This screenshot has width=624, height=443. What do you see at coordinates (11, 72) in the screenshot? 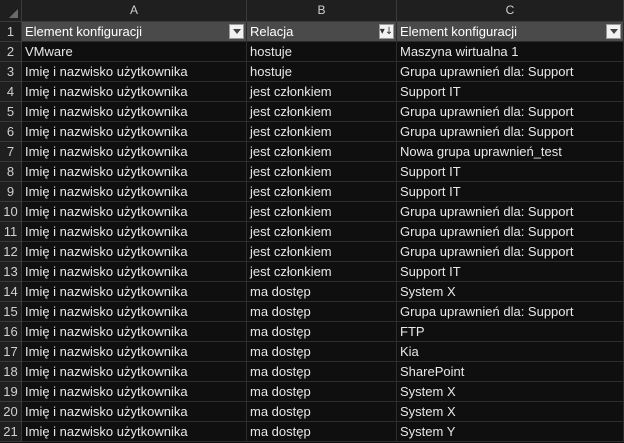
I see `row-number: 3` at bounding box center [11, 72].